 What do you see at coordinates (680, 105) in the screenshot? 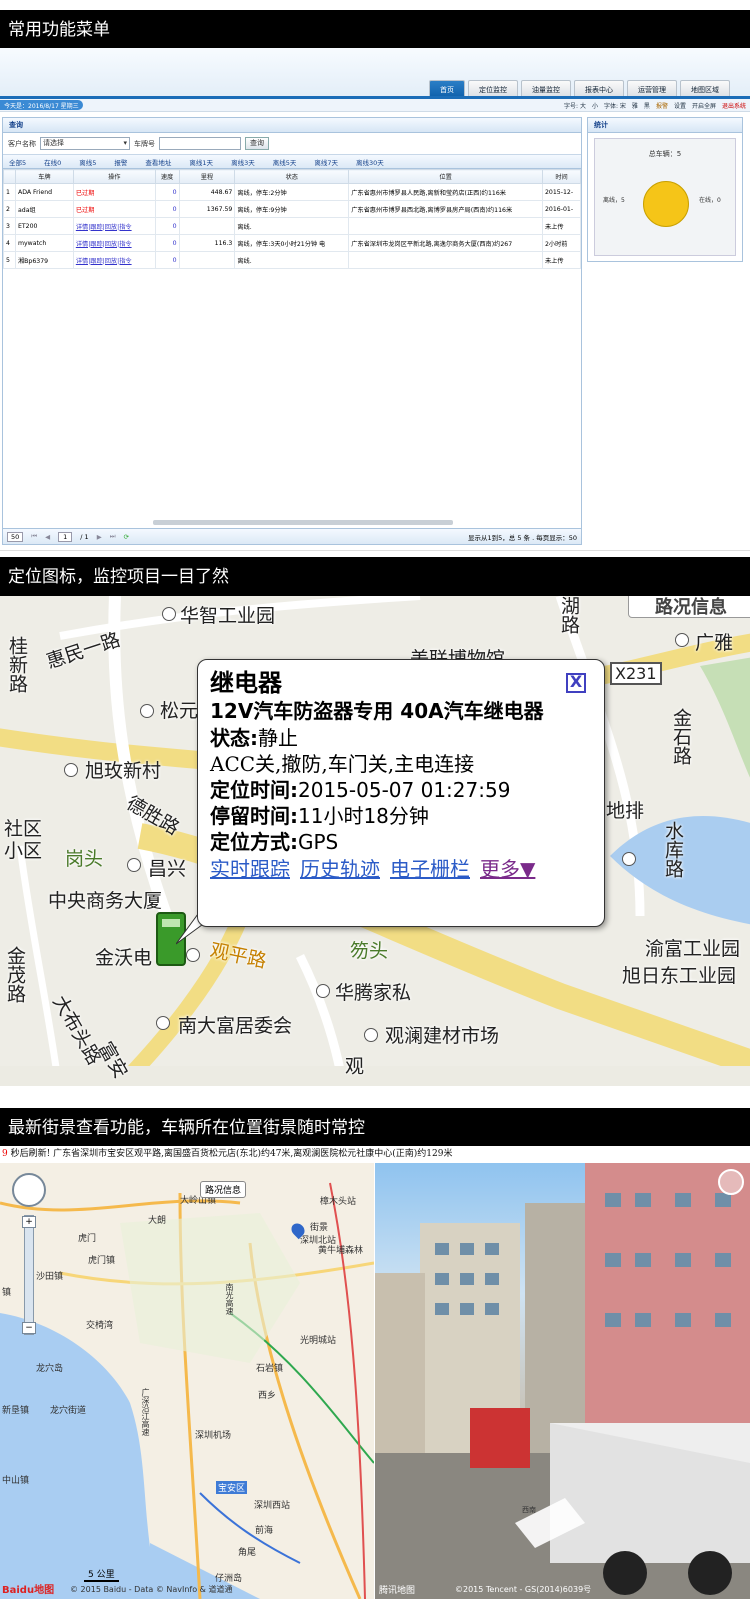
I see `settings-button: 设置` at bounding box center [680, 105].